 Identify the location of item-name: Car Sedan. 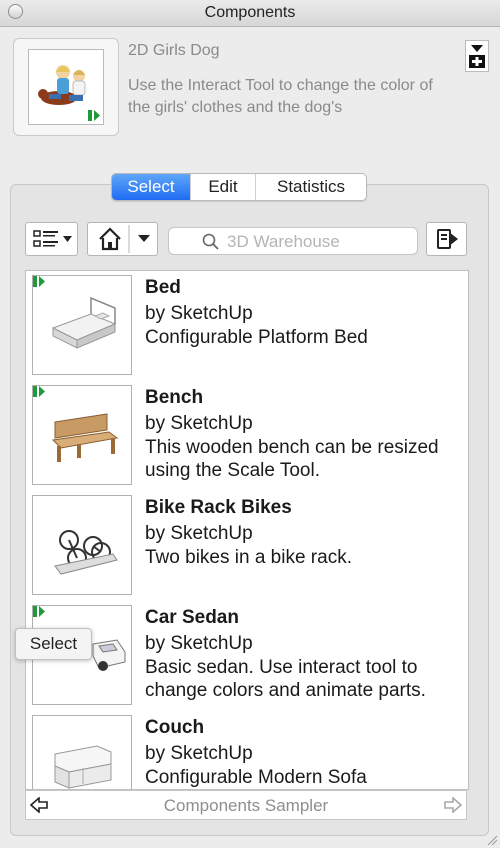
(192, 617).